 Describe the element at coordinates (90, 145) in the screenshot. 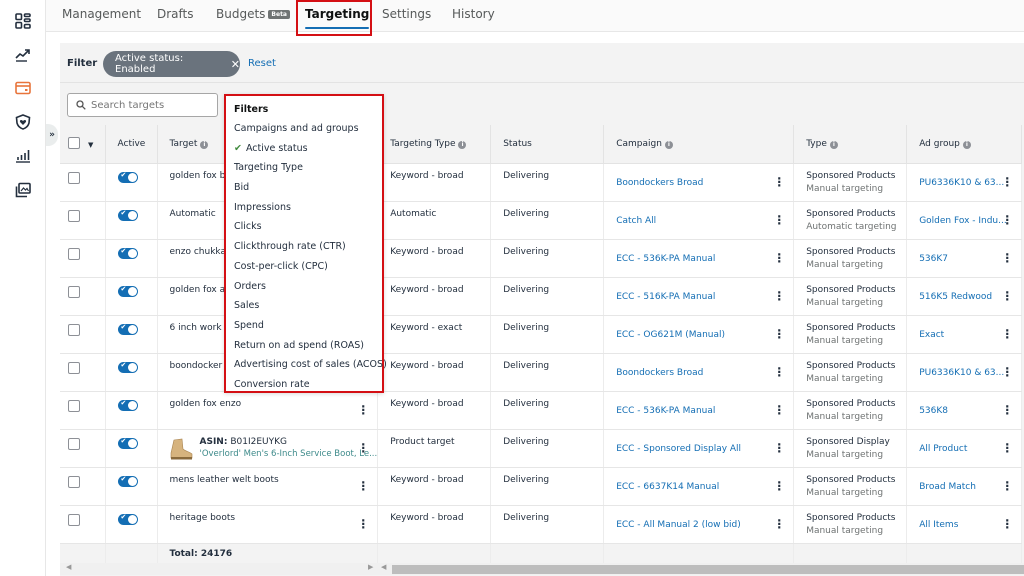

I see `caret-down-icon: ▼` at that location.